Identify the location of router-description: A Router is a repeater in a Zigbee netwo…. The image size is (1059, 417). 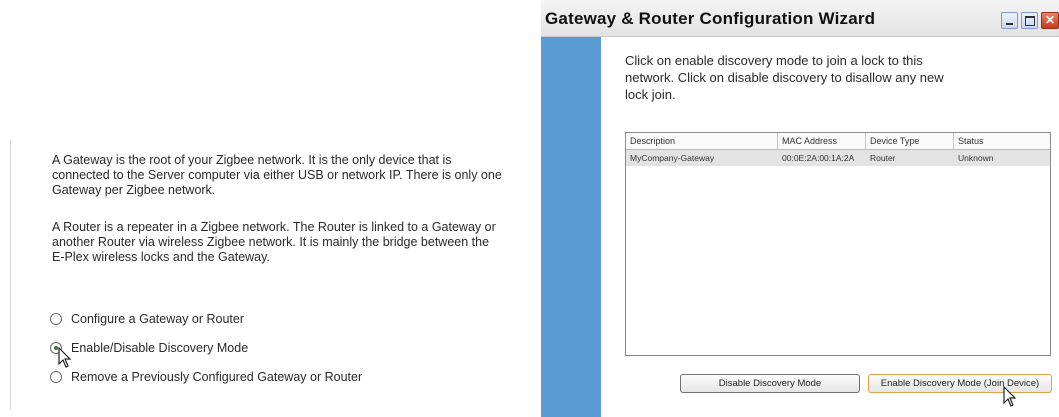
(274, 242).